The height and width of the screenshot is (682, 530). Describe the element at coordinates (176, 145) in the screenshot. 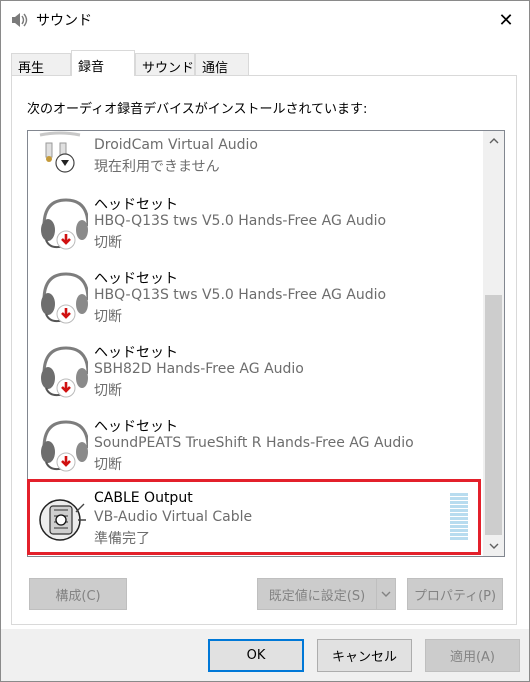

I see `device-name: DroidCam Virtual Audio` at that location.